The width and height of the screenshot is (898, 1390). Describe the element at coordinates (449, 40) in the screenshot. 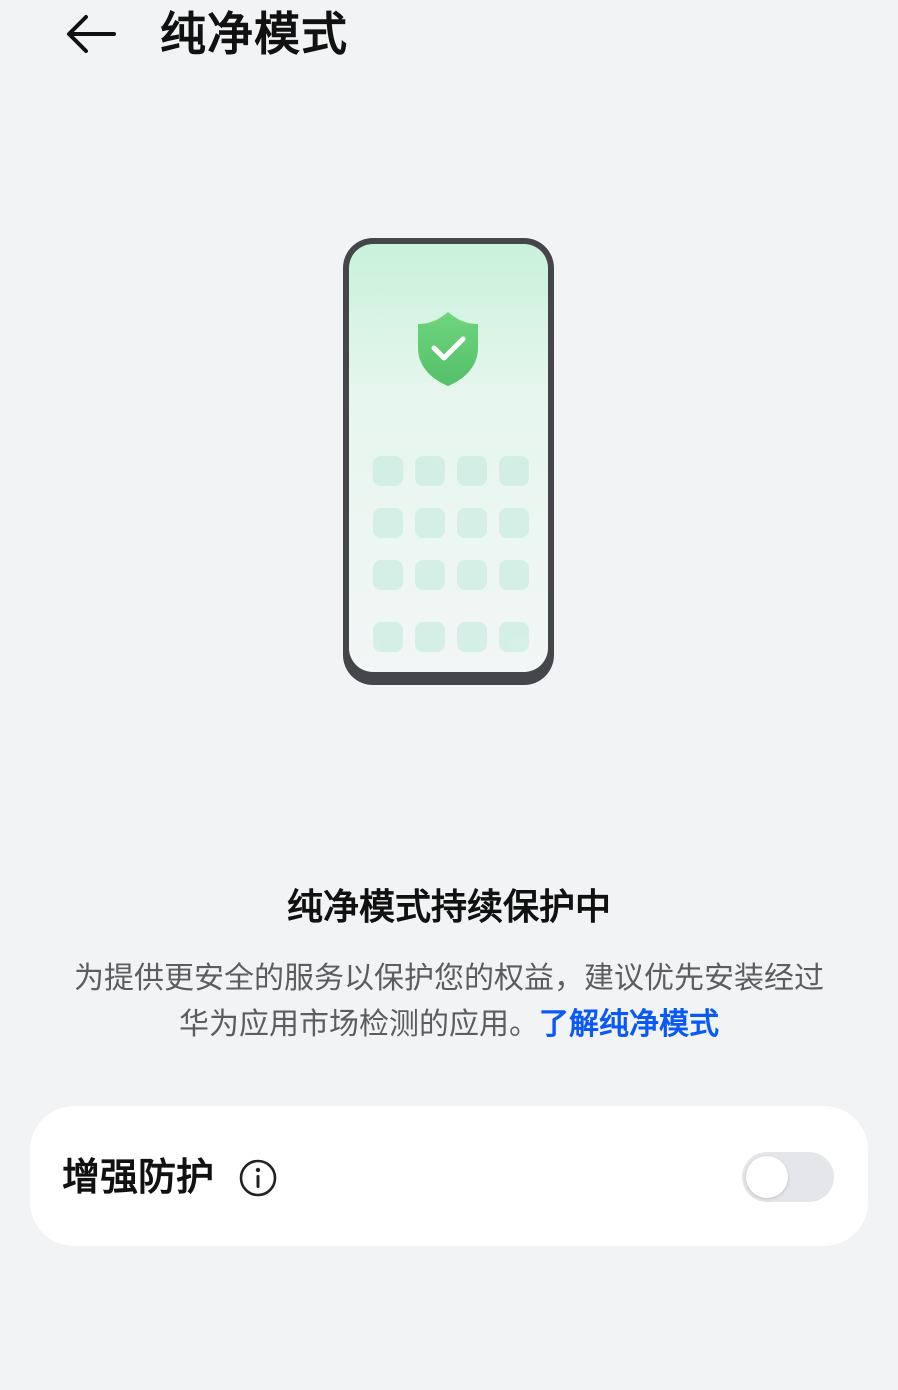

I see `header: 纯净模式` at that location.